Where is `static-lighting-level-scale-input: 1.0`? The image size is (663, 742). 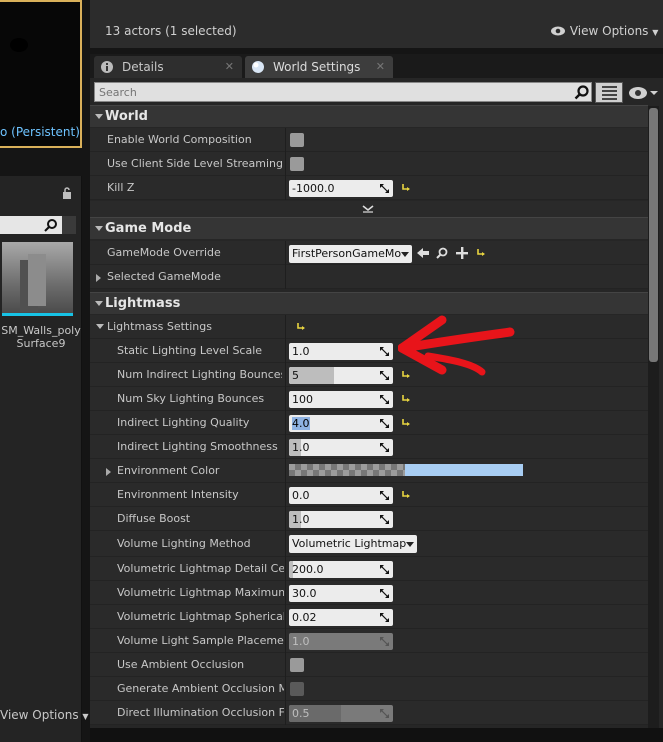
static-lighting-level-scale-input: 1.0 is located at coordinates (341, 351).